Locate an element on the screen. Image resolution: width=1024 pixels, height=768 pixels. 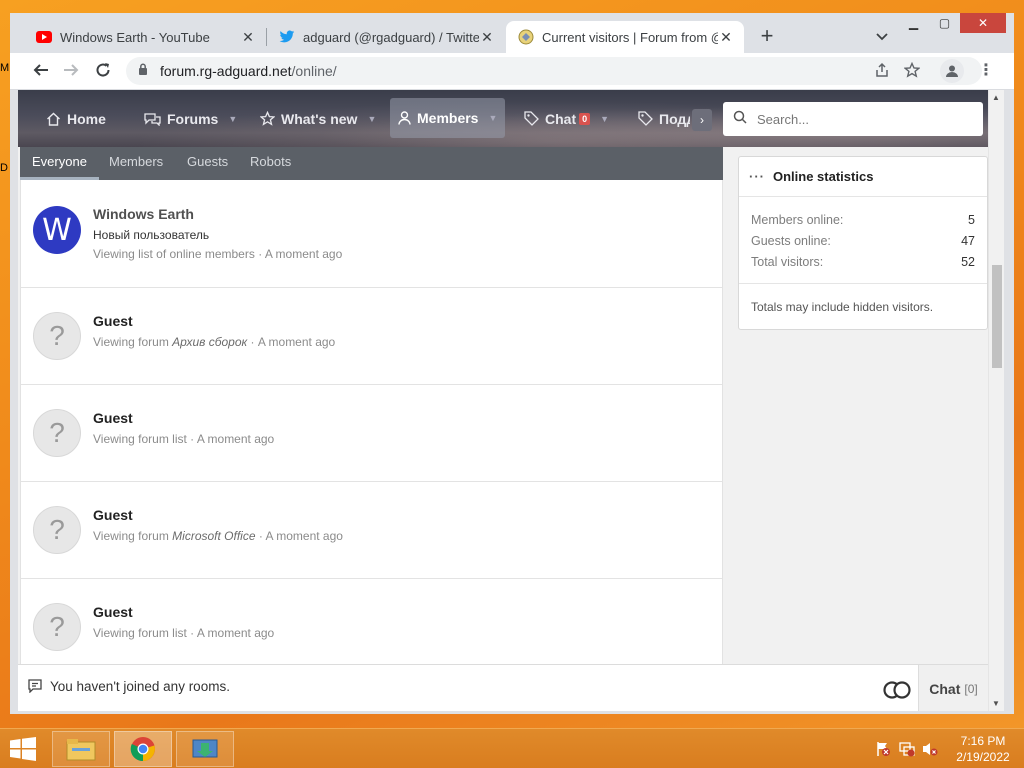
close-window-icon: ✕ is located at coordinates (983, 23).